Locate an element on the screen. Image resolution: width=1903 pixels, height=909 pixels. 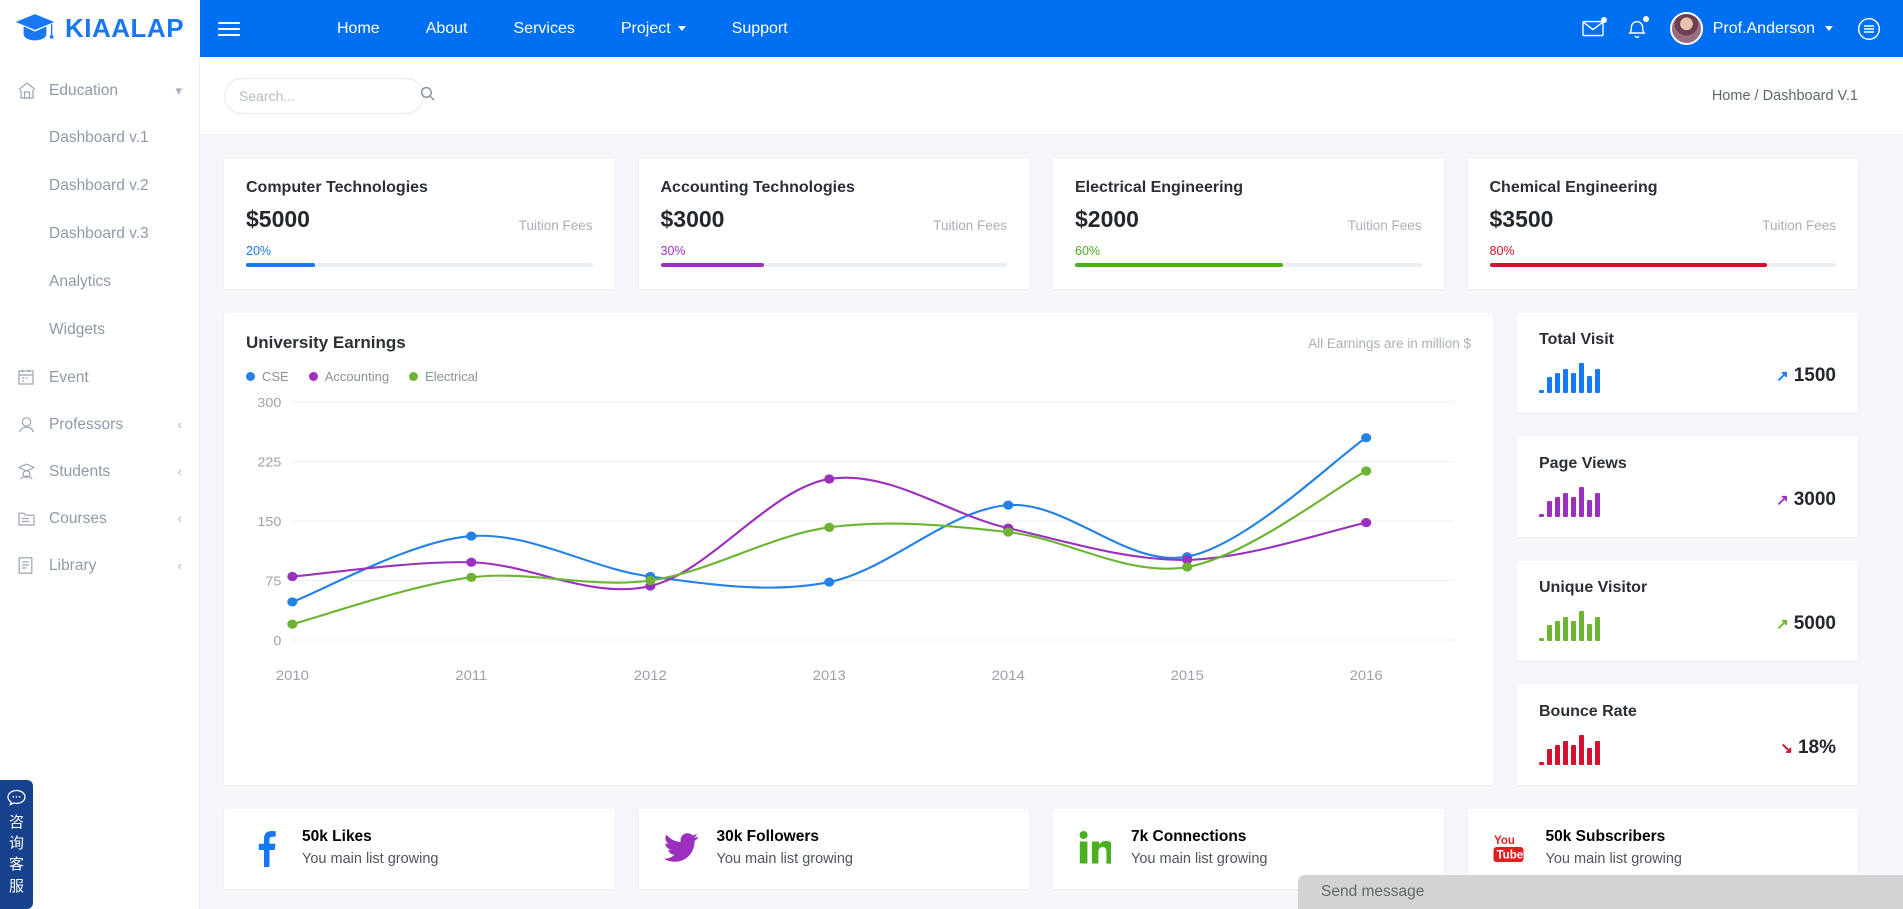
sidebar-item-label: Dashboard v.1 is located at coordinates (99, 137).